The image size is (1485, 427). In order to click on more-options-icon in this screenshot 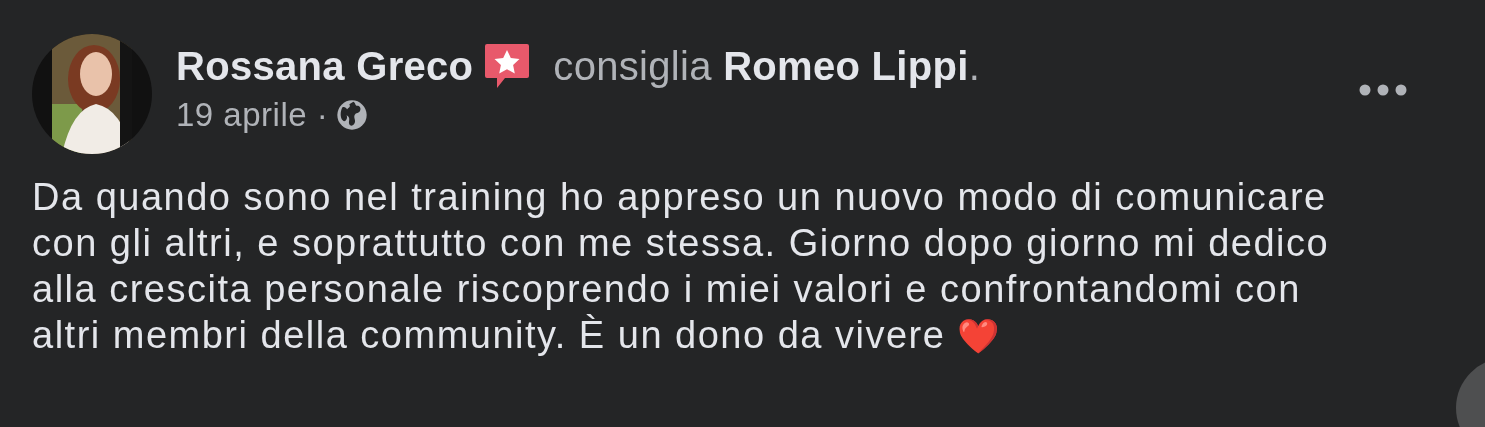, I will do `click(1383, 90)`.